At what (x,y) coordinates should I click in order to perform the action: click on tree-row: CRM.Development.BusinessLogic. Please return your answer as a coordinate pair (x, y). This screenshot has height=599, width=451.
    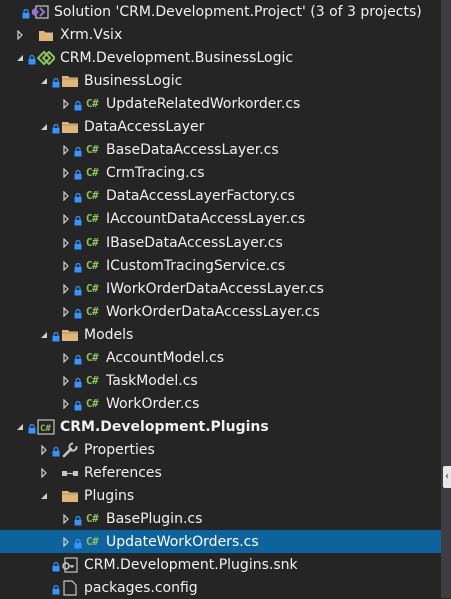
    Looking at the image, I should click on (220, 57).